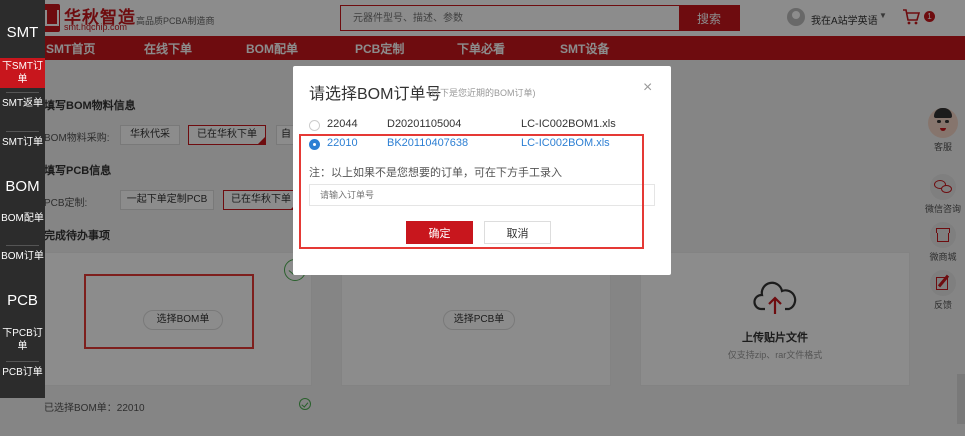 Image resolution: width=965 pixels, height=436 pixels. What do you see at coordinates (342, 124) in the screenshot?
I see `bom-order-id: 22044` at bounding box center [342, 124].